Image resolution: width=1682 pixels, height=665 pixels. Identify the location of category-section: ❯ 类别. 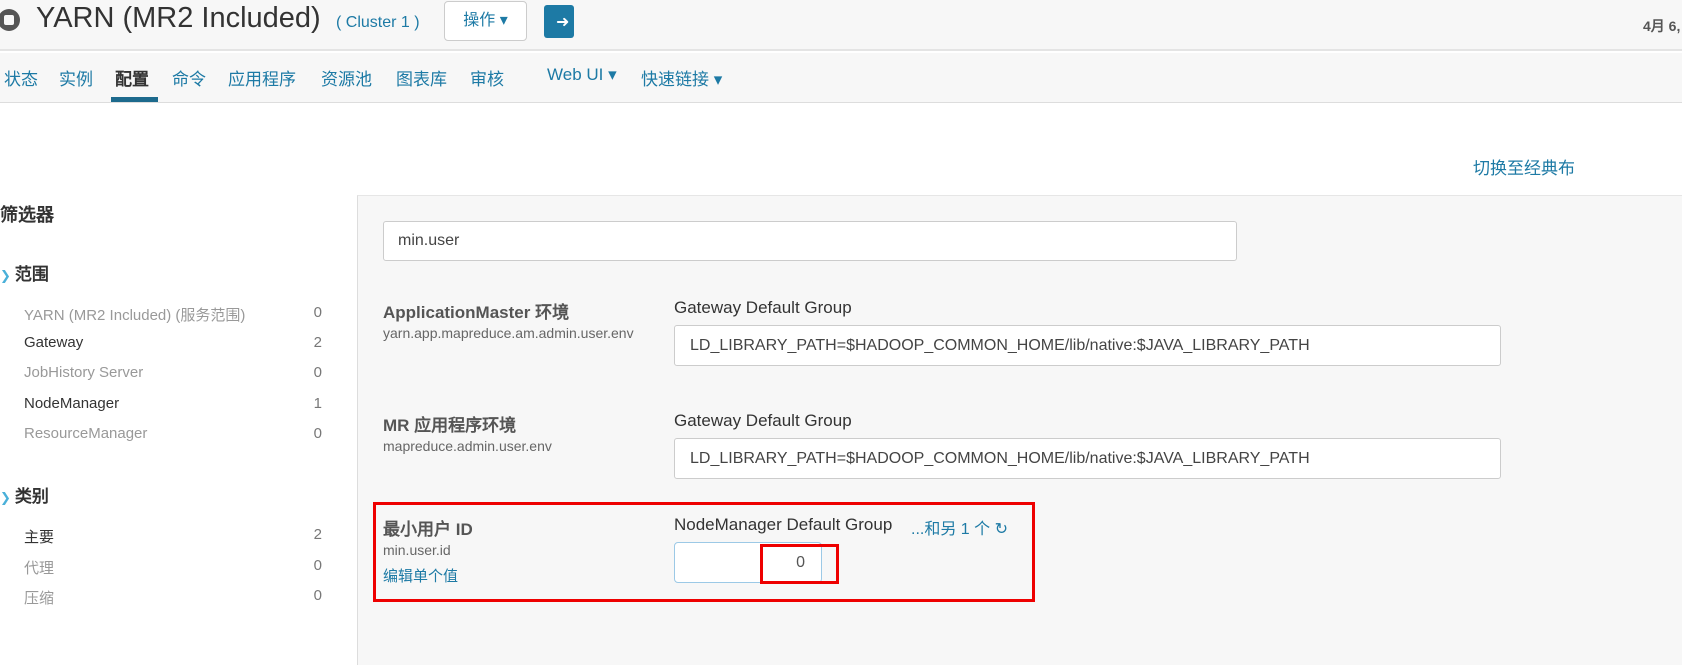
(24, 494).